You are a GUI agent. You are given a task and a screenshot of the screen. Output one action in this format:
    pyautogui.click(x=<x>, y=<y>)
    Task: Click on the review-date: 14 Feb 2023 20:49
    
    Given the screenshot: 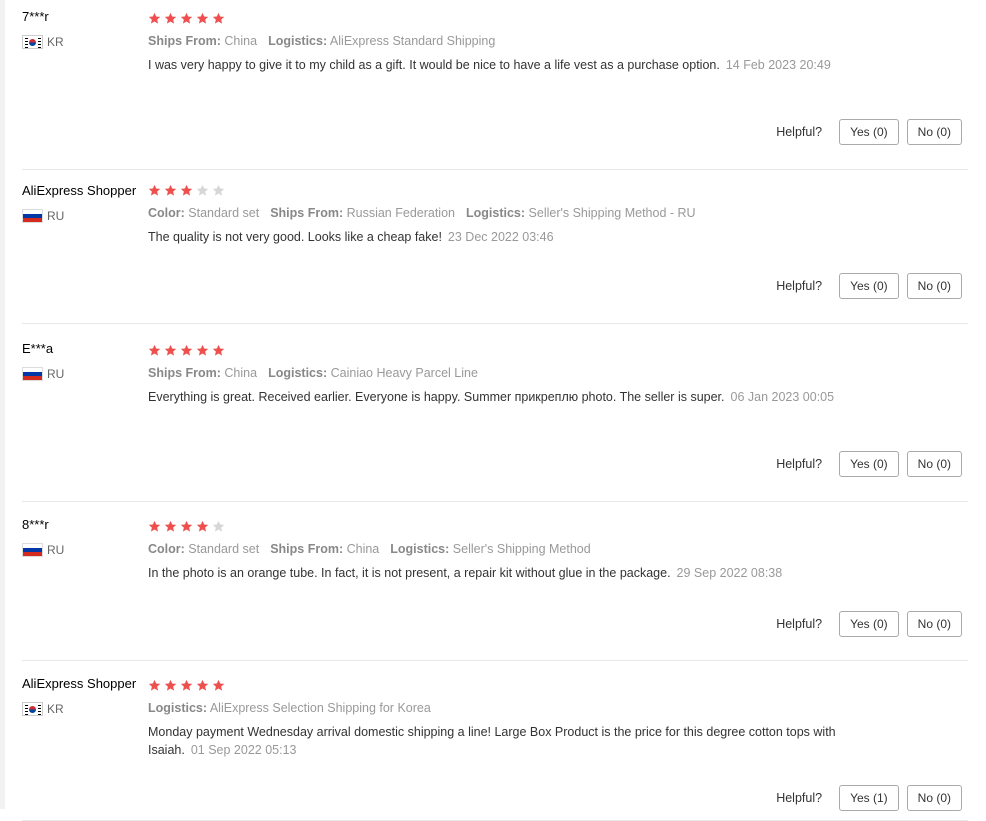 What is the action you would take?
    pyautogui.click(x=778, y=65)
    